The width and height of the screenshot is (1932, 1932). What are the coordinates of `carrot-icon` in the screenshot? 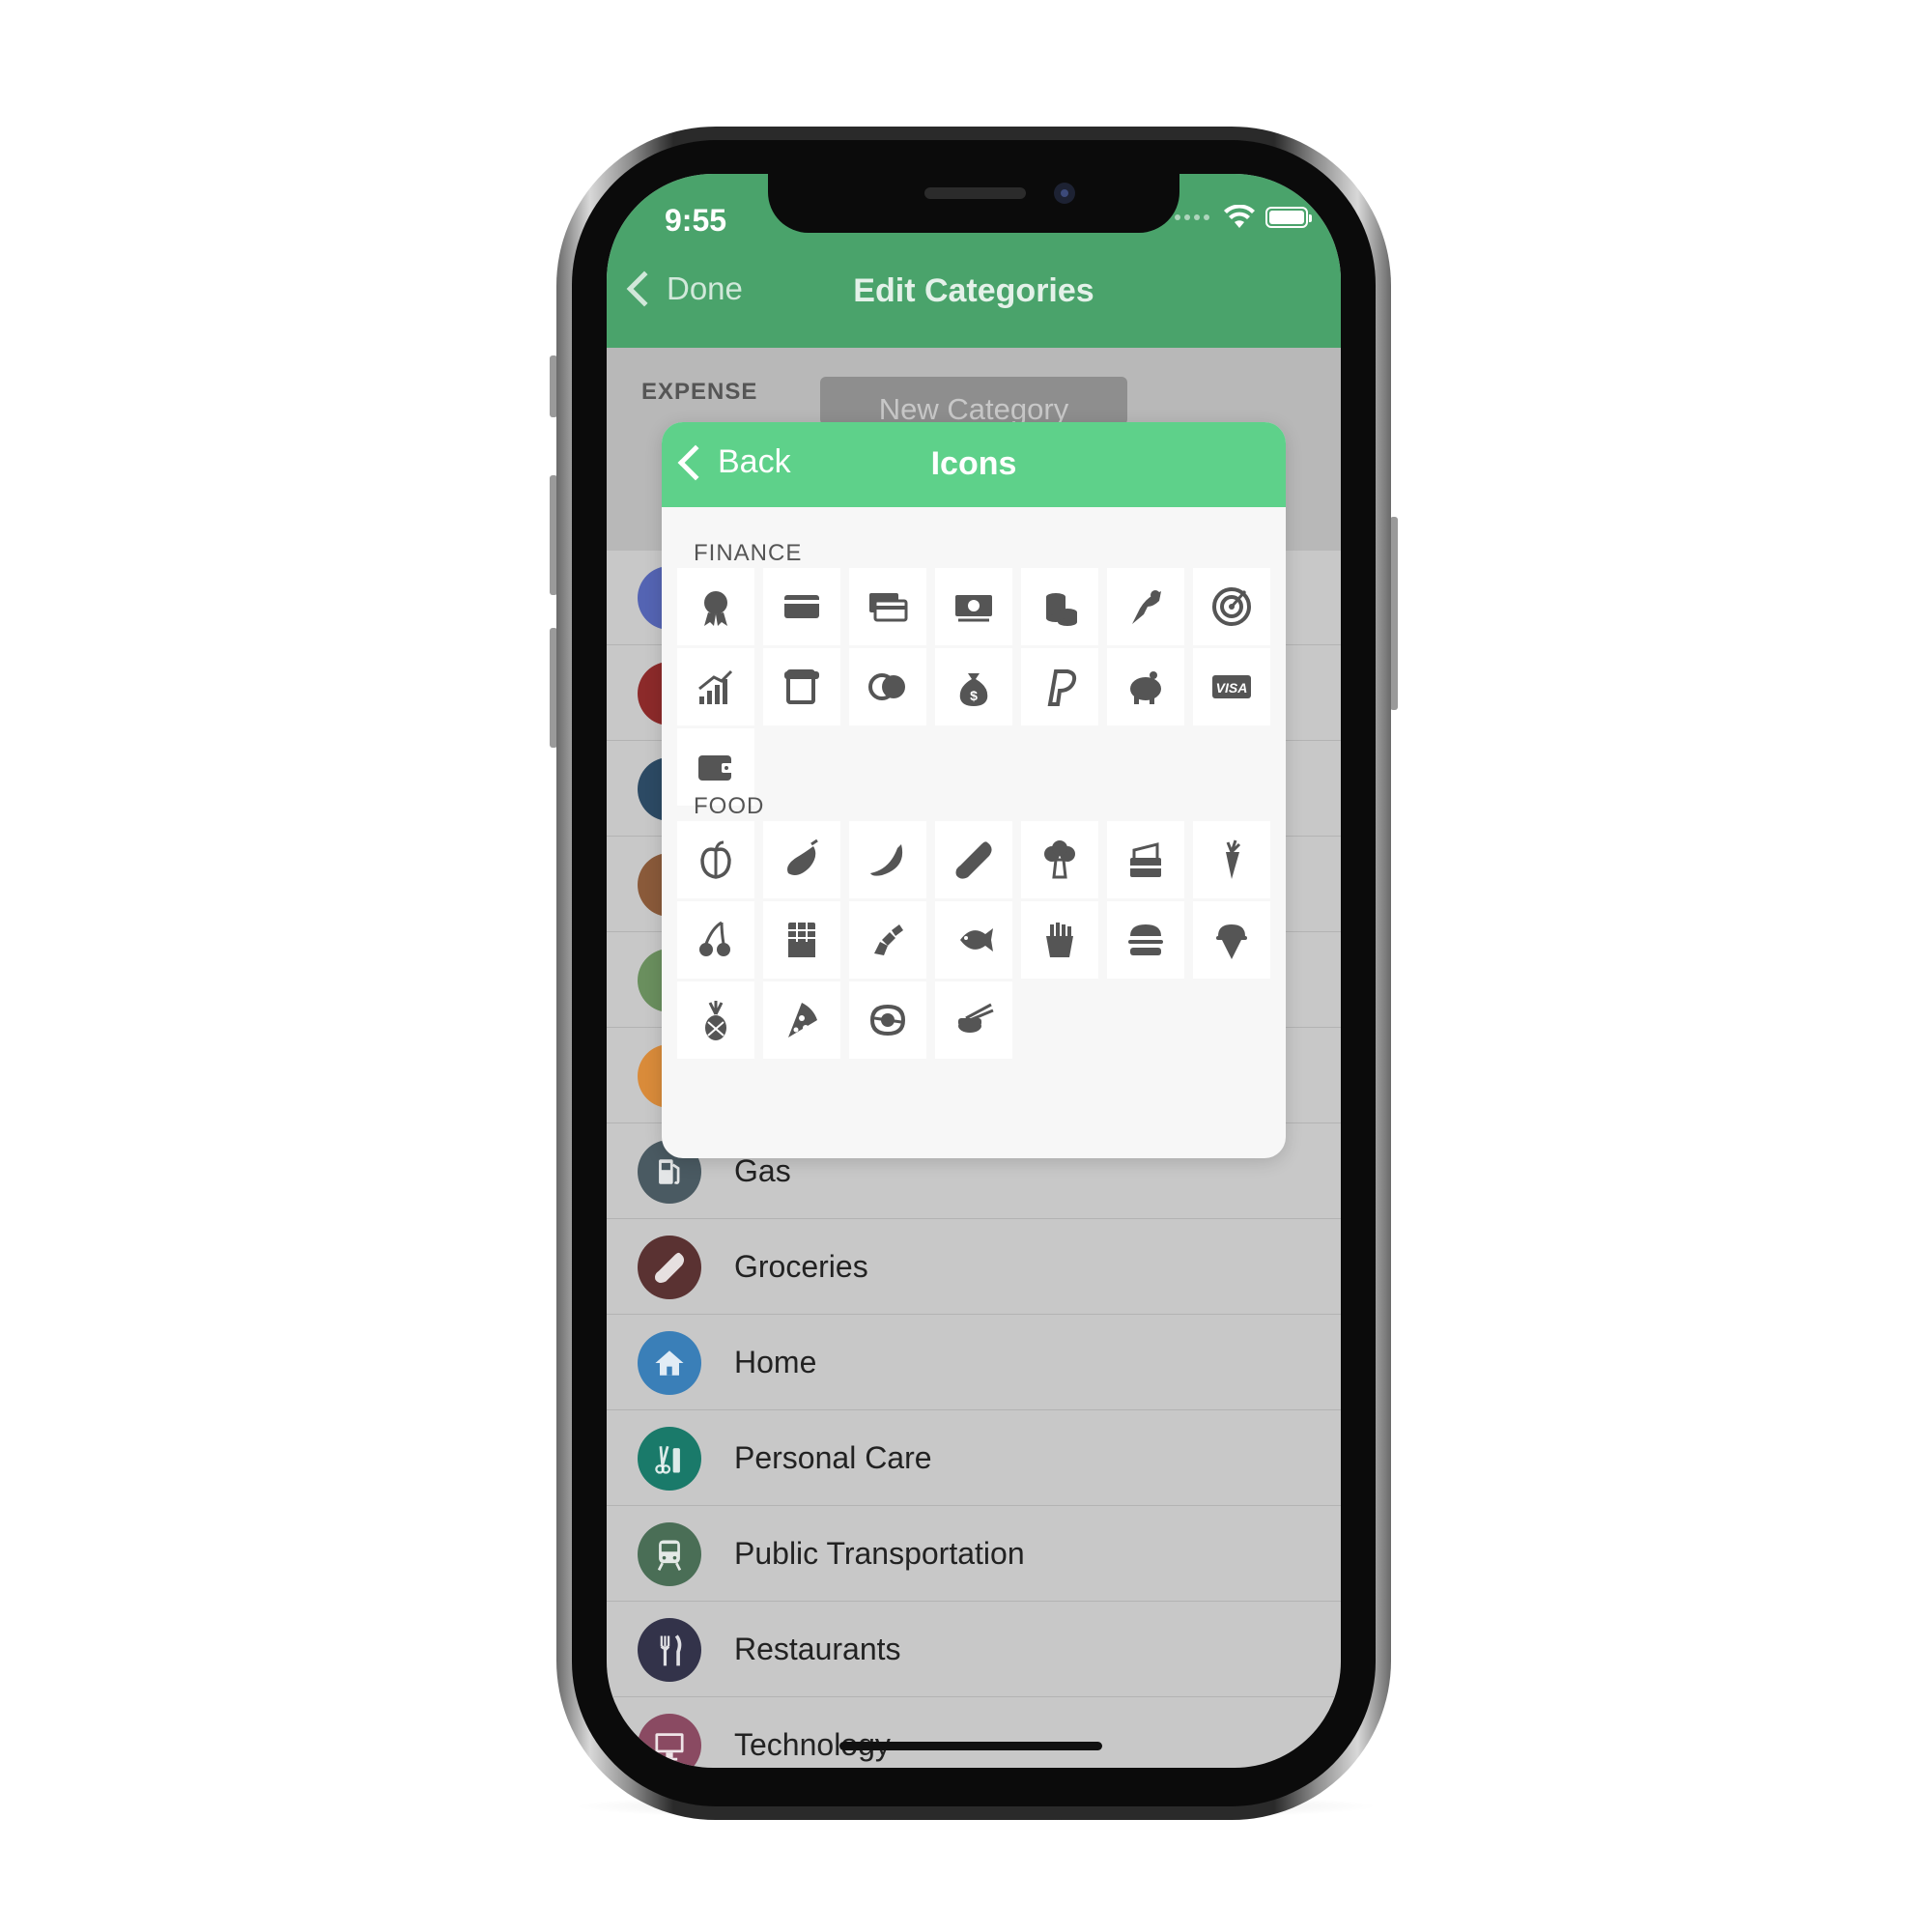 It's located at (1233, 859).